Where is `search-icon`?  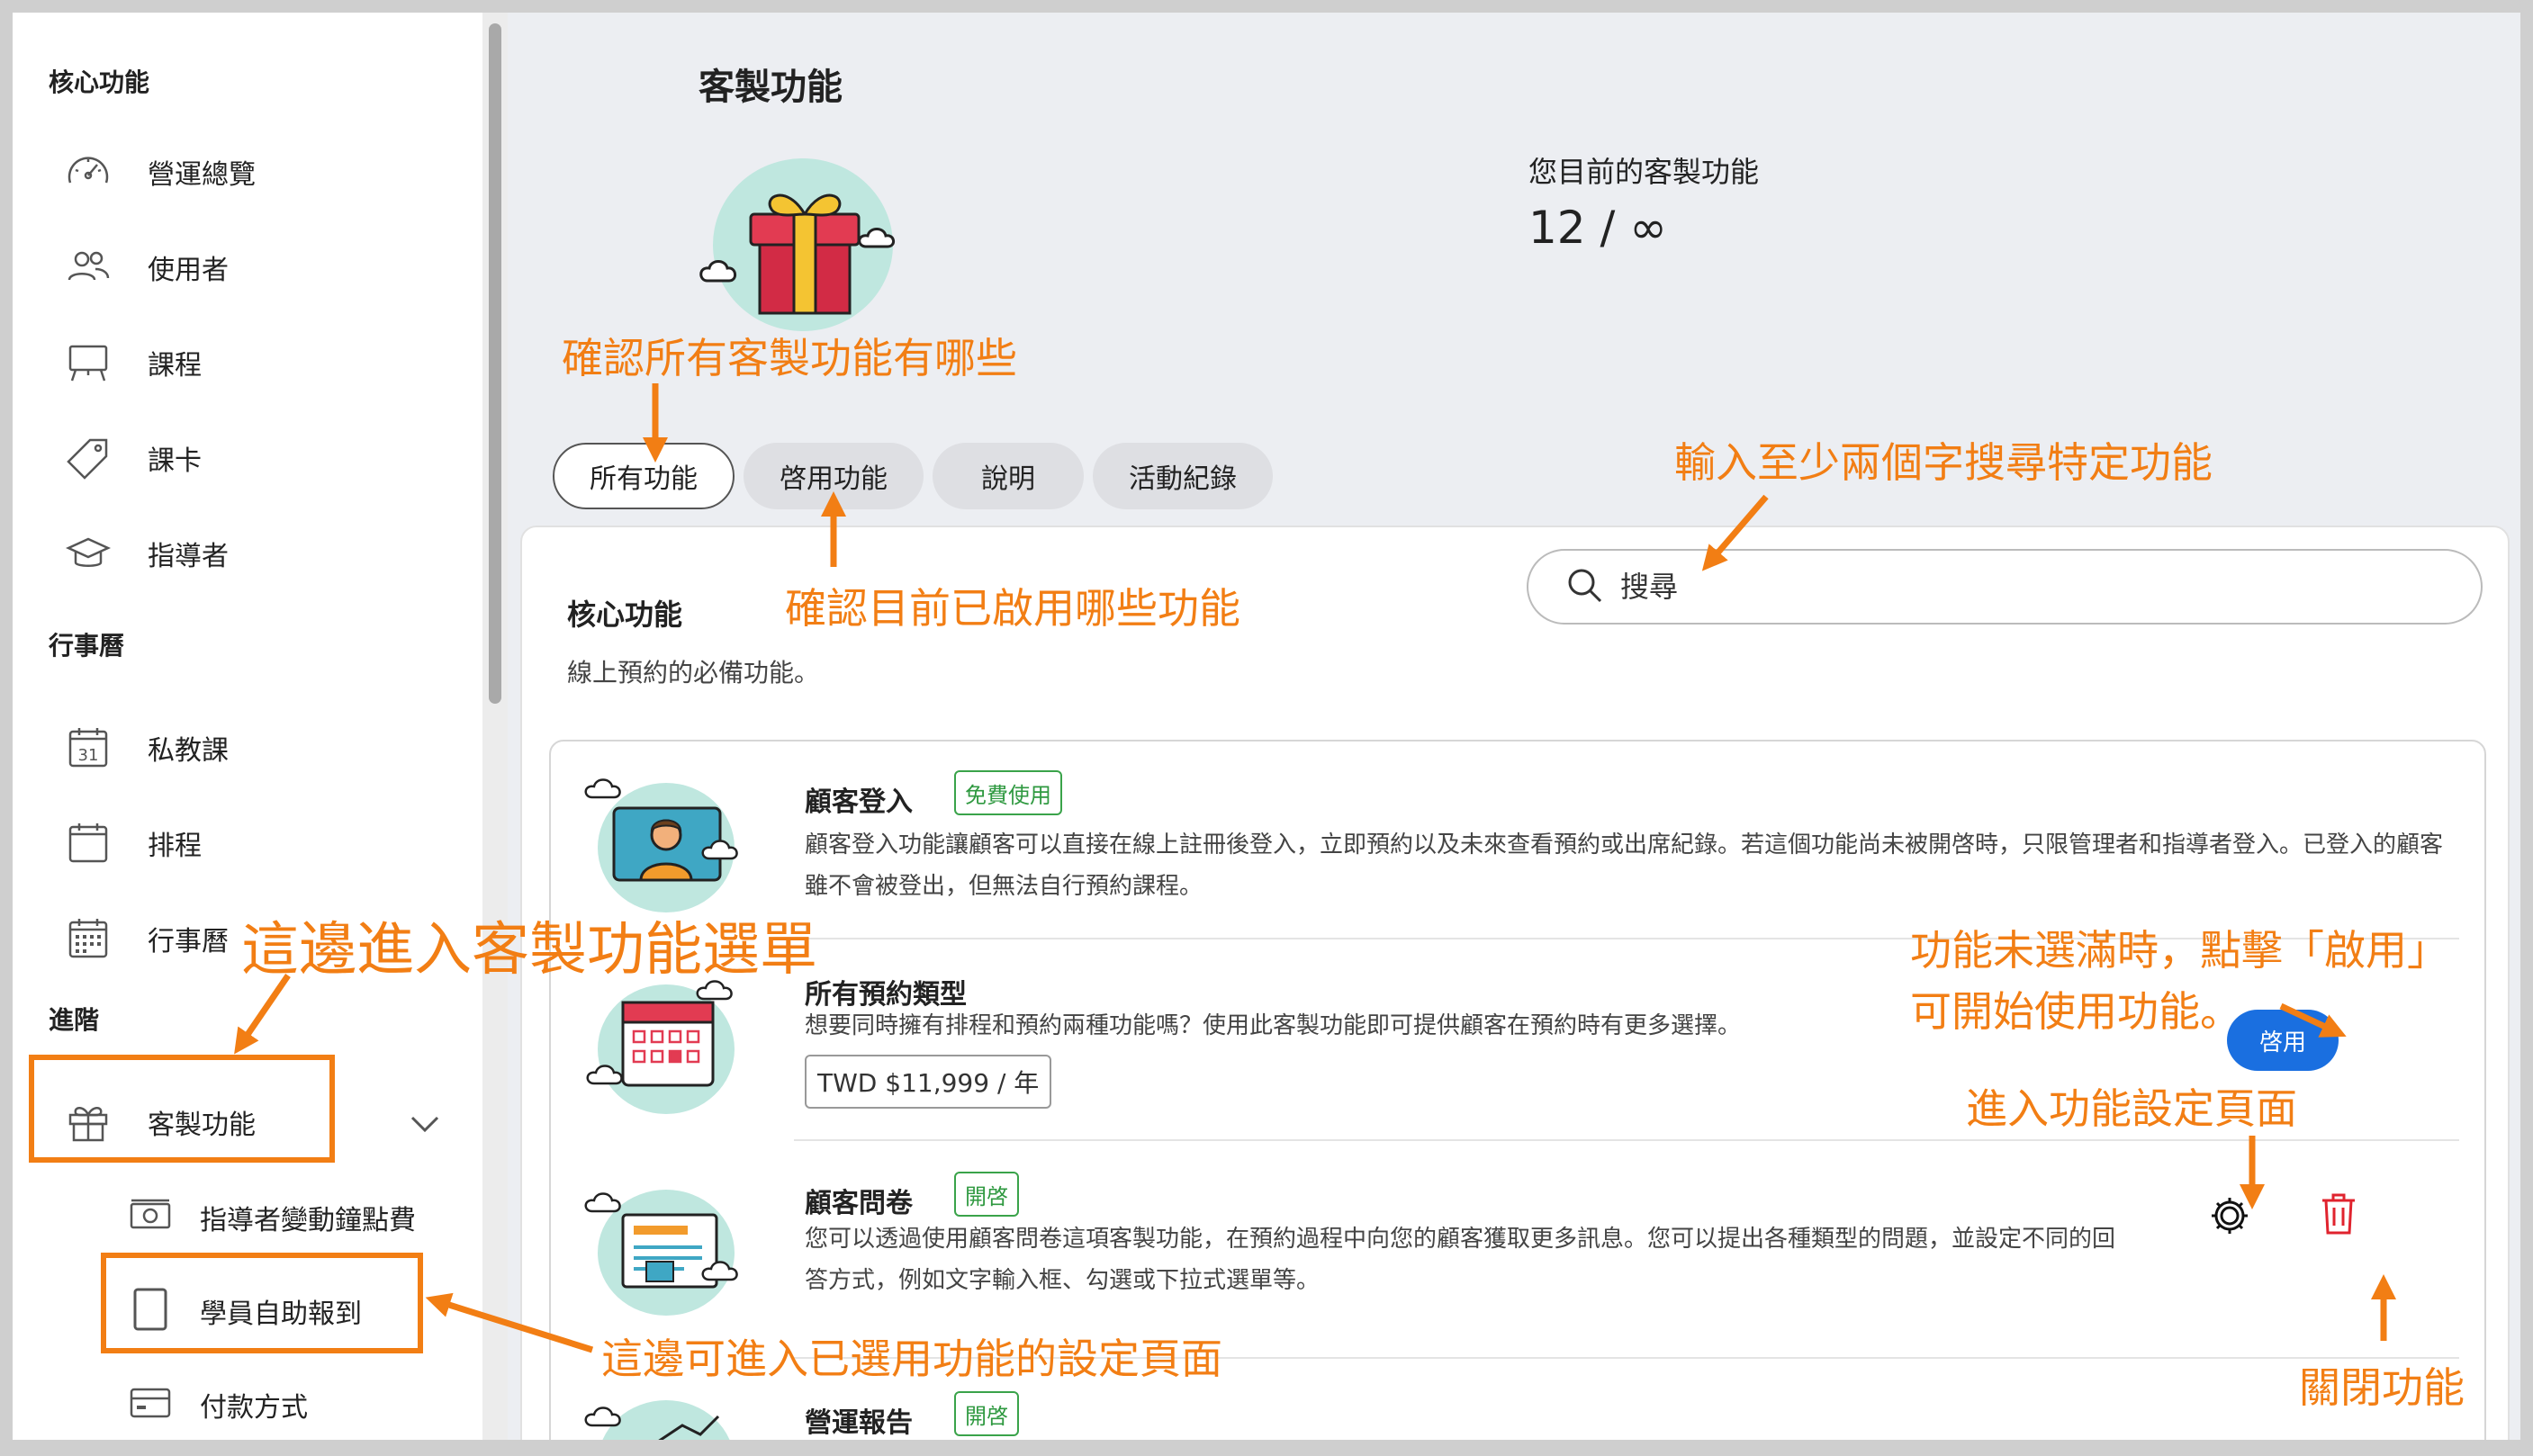
search-icon is located at coordinates (1584, 586).